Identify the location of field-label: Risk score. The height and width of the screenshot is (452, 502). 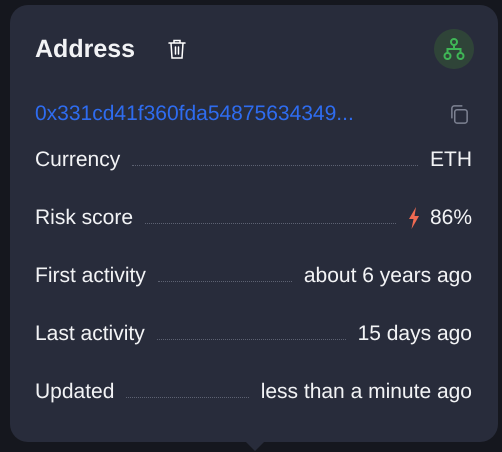
(84, 218).